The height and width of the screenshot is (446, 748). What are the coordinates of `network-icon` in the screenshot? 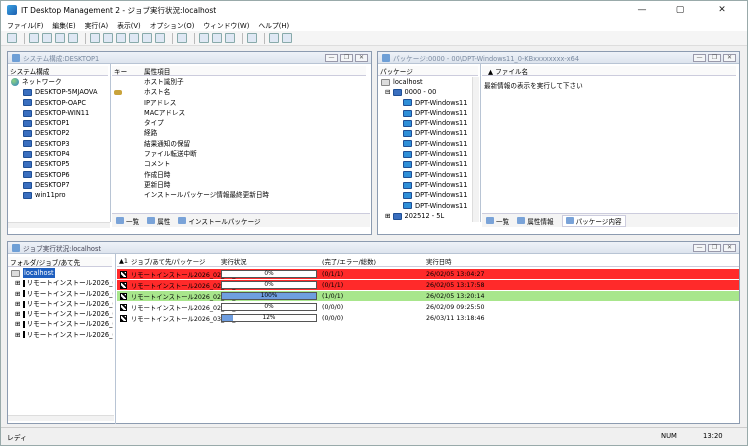 It's located at (217, 38).